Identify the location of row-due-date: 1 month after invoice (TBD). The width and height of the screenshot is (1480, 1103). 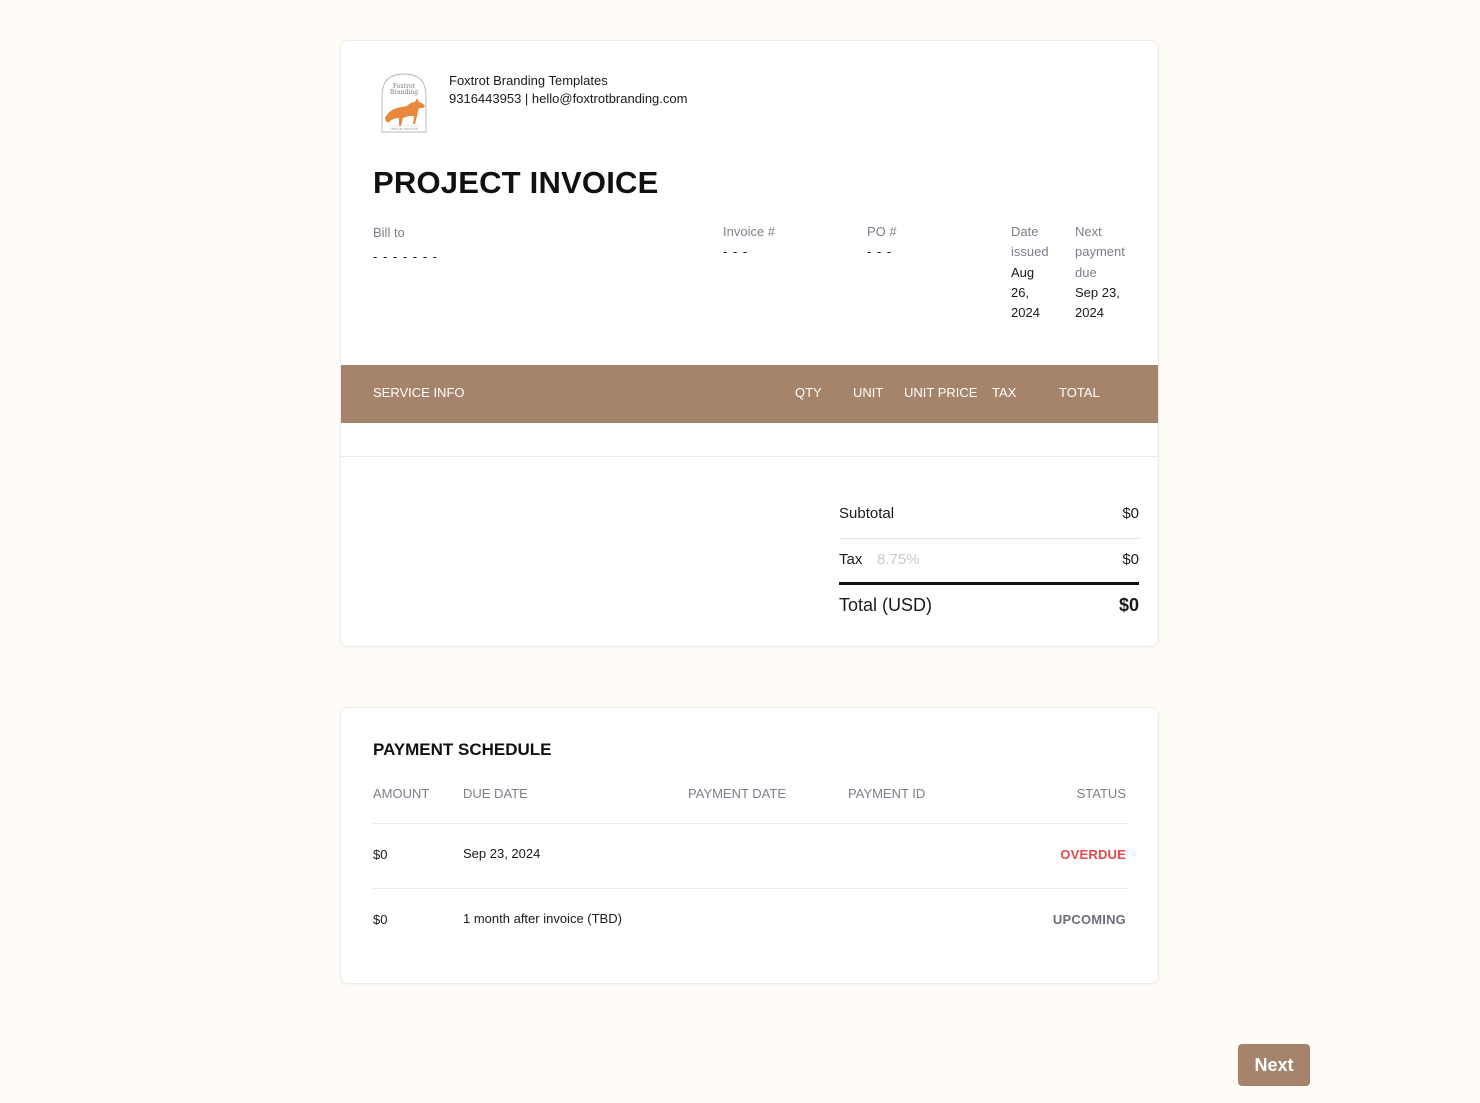
(542, 918).